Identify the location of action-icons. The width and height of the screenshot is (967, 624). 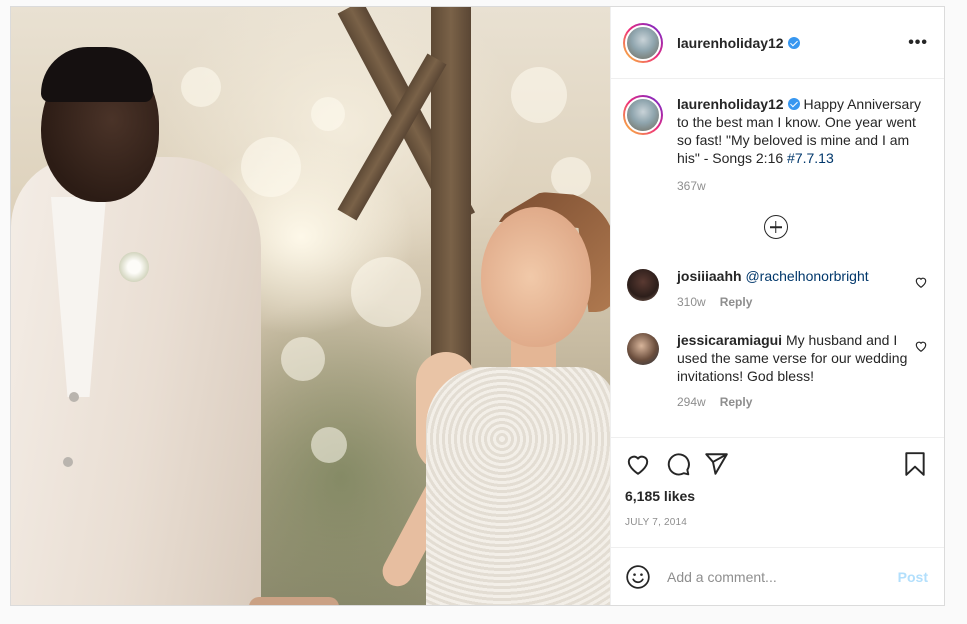
(776, 464).